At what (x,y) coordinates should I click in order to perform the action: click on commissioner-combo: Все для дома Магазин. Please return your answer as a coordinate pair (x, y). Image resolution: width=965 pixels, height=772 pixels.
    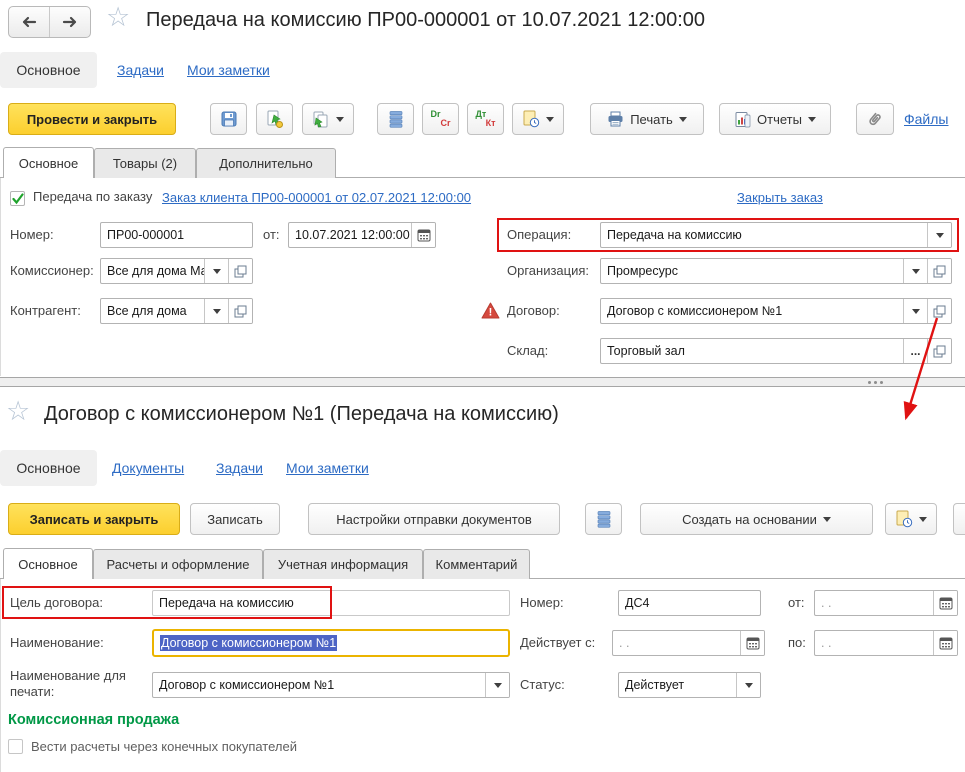
    Looking at the image, I should click on (176, 271).